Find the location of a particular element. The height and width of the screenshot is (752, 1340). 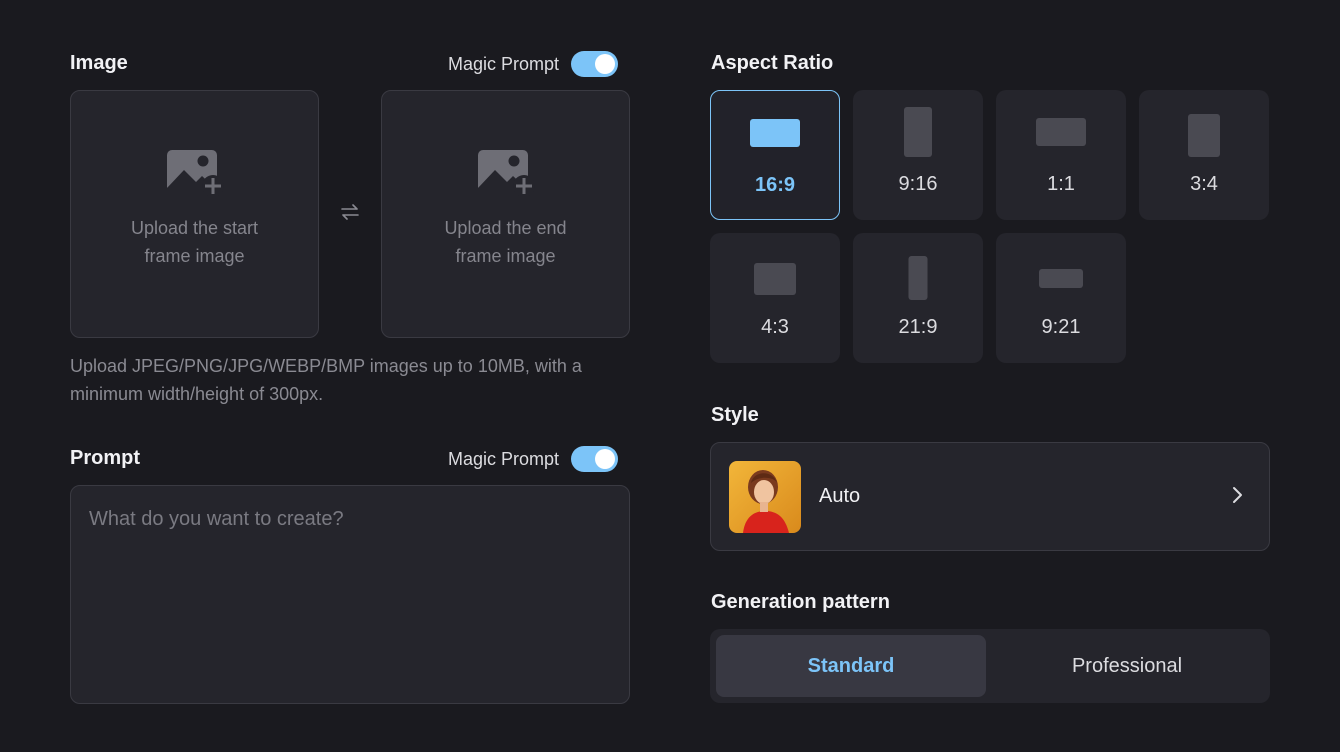

ratio-option-1-1: 1:1 is located at coordinates (1061, 155).